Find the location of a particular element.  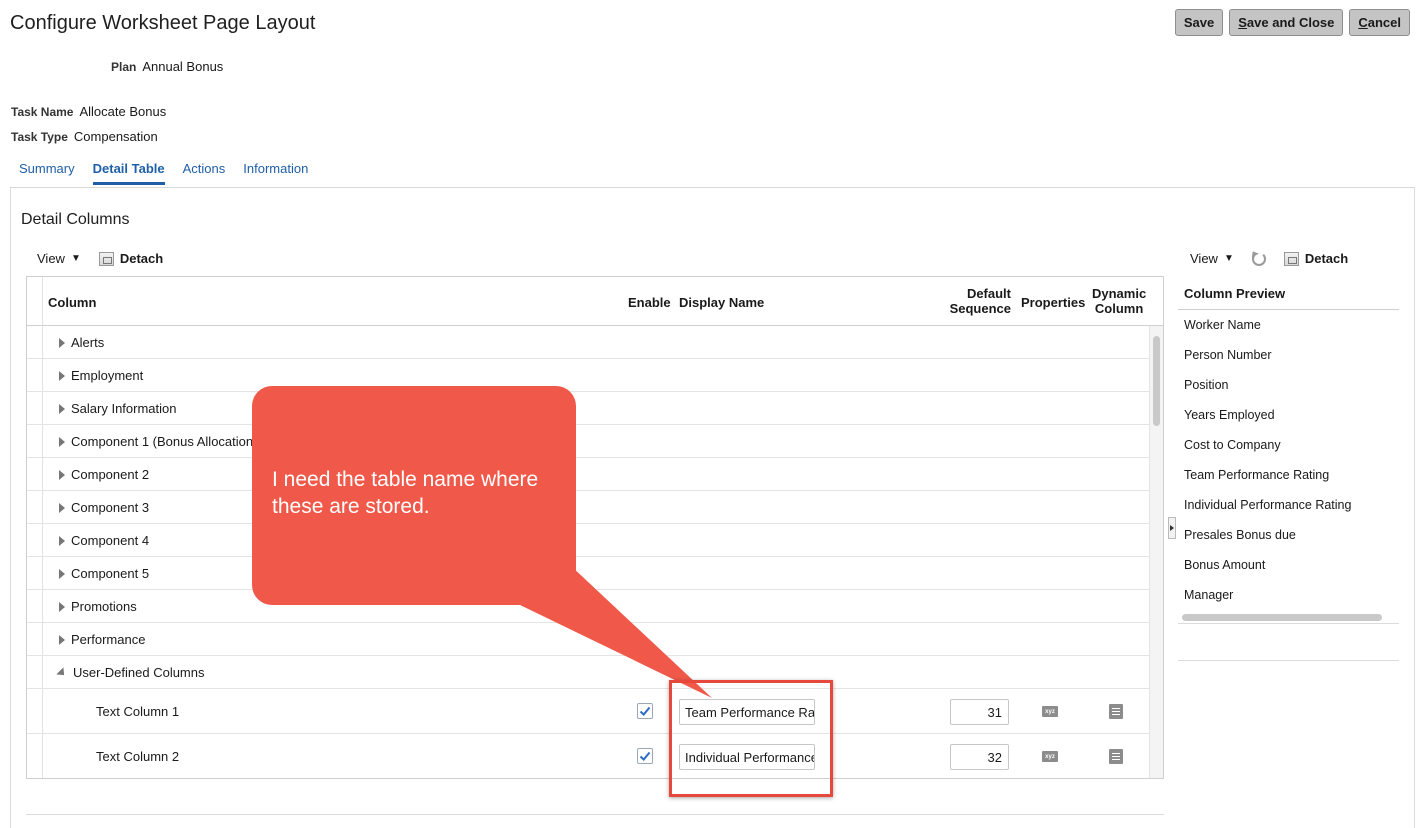

table-row: Component 1 (Bonus Allocation) is located at coordinates (588, 441).